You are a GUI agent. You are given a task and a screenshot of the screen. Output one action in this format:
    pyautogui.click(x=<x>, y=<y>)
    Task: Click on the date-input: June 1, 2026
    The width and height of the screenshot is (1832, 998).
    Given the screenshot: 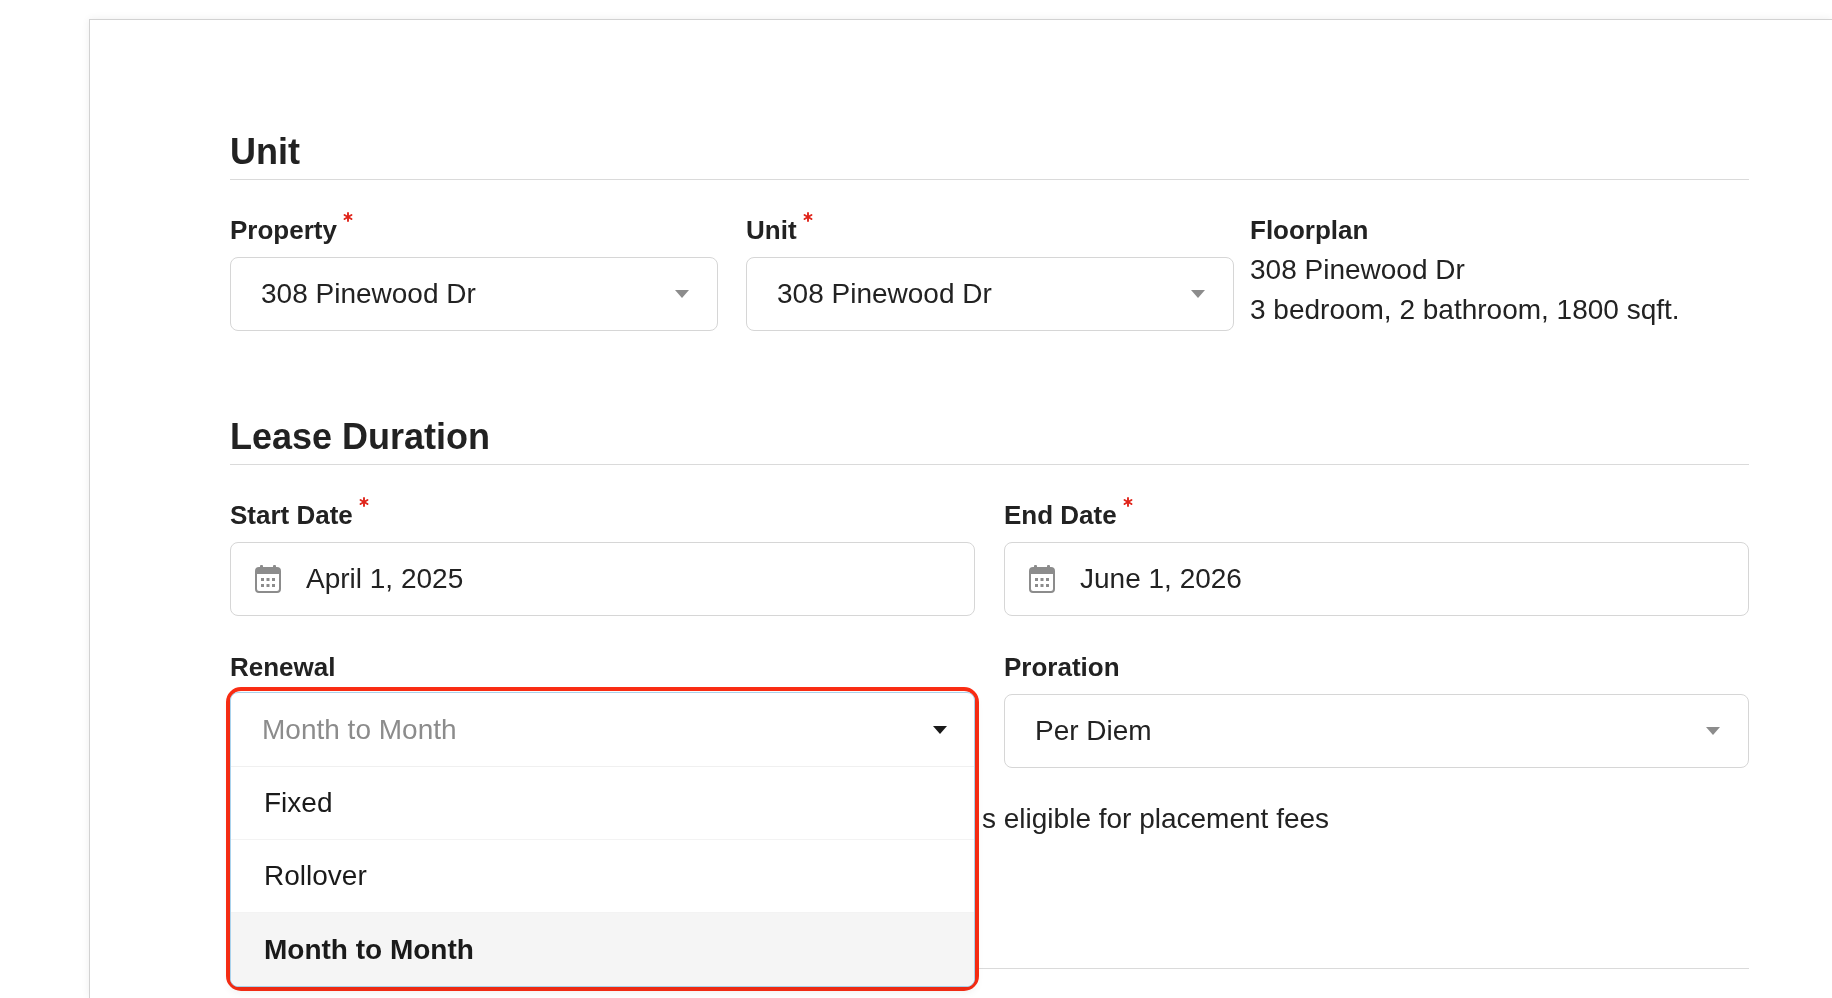 What is the action you would take?
    pyautogui.click(x=1376, y=579)
    